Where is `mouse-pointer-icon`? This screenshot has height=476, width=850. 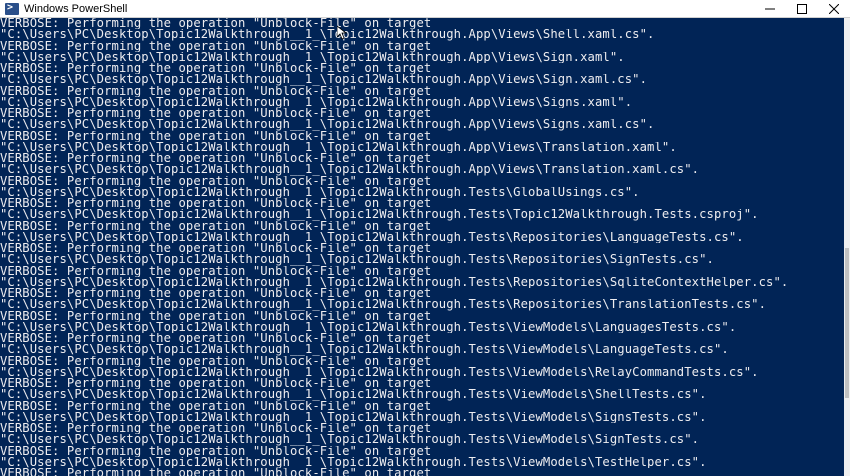 mouse-pointer-icon is located at coordinates (342, 33).